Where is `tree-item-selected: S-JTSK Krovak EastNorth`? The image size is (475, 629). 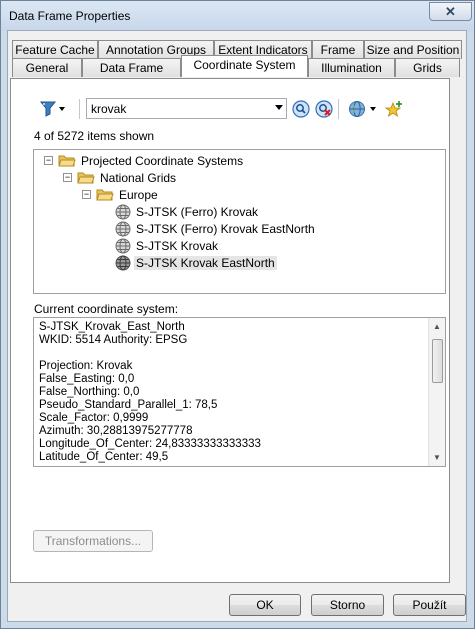 tree-item-selected: S-JTSK Krovak EastNorth is located at coordinates (196, 262).